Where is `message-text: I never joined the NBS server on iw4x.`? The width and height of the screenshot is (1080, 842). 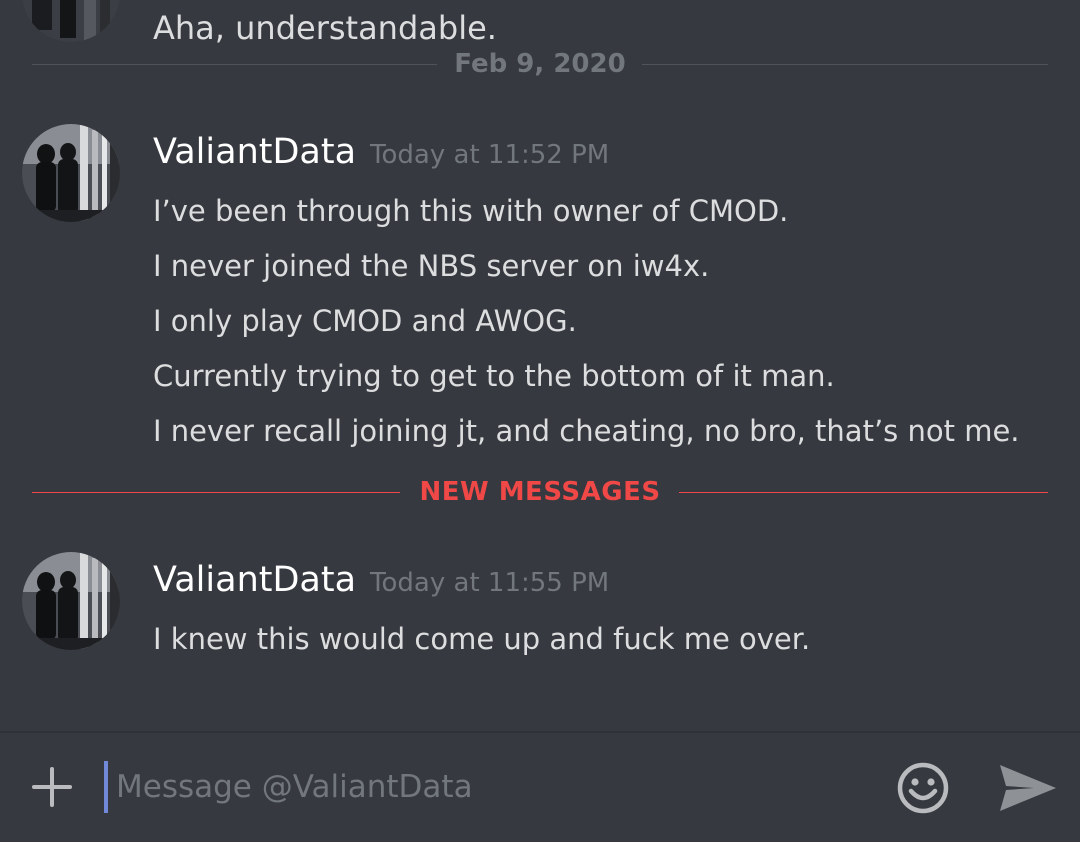 message-text: I never joined the NBS server on iw4x. is located at coordinates (431, 266).